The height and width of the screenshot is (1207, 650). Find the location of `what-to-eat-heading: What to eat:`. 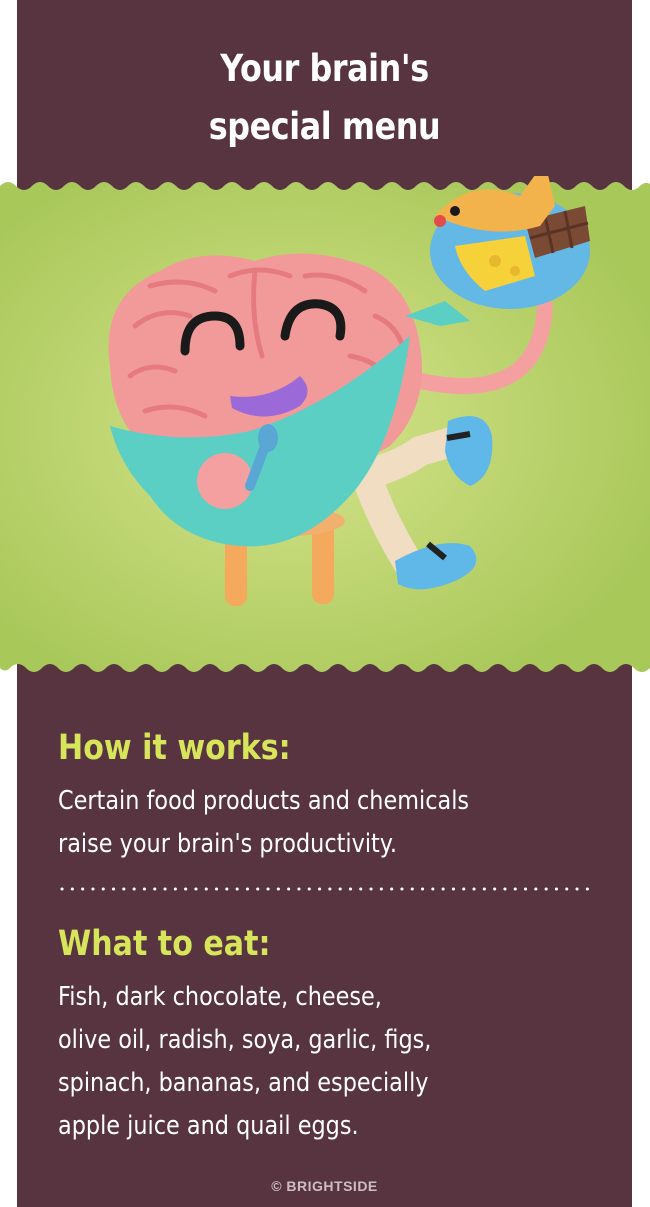

what-to-eat-heading: What to eat: is located at coordinates (164, 944).